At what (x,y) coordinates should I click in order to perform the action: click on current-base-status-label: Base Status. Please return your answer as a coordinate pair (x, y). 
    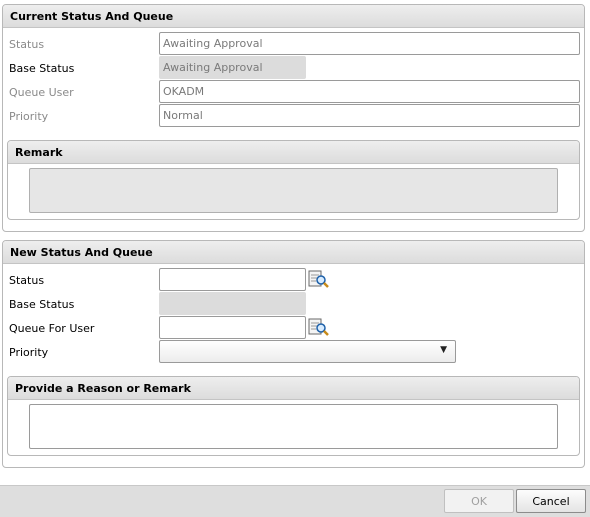
    Looking at the image, I should click on (42, 68).